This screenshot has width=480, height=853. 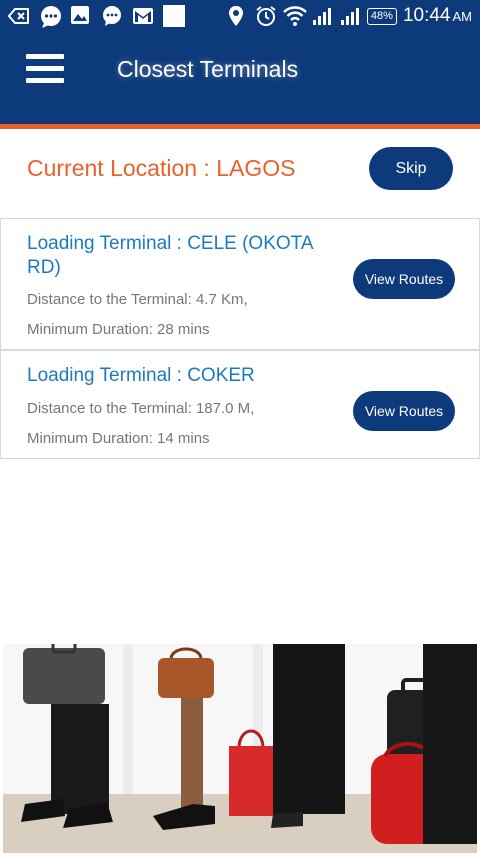 I want to click on terminal-duration: Minimum Duration: 14 mins, so click(x=118, y=438).